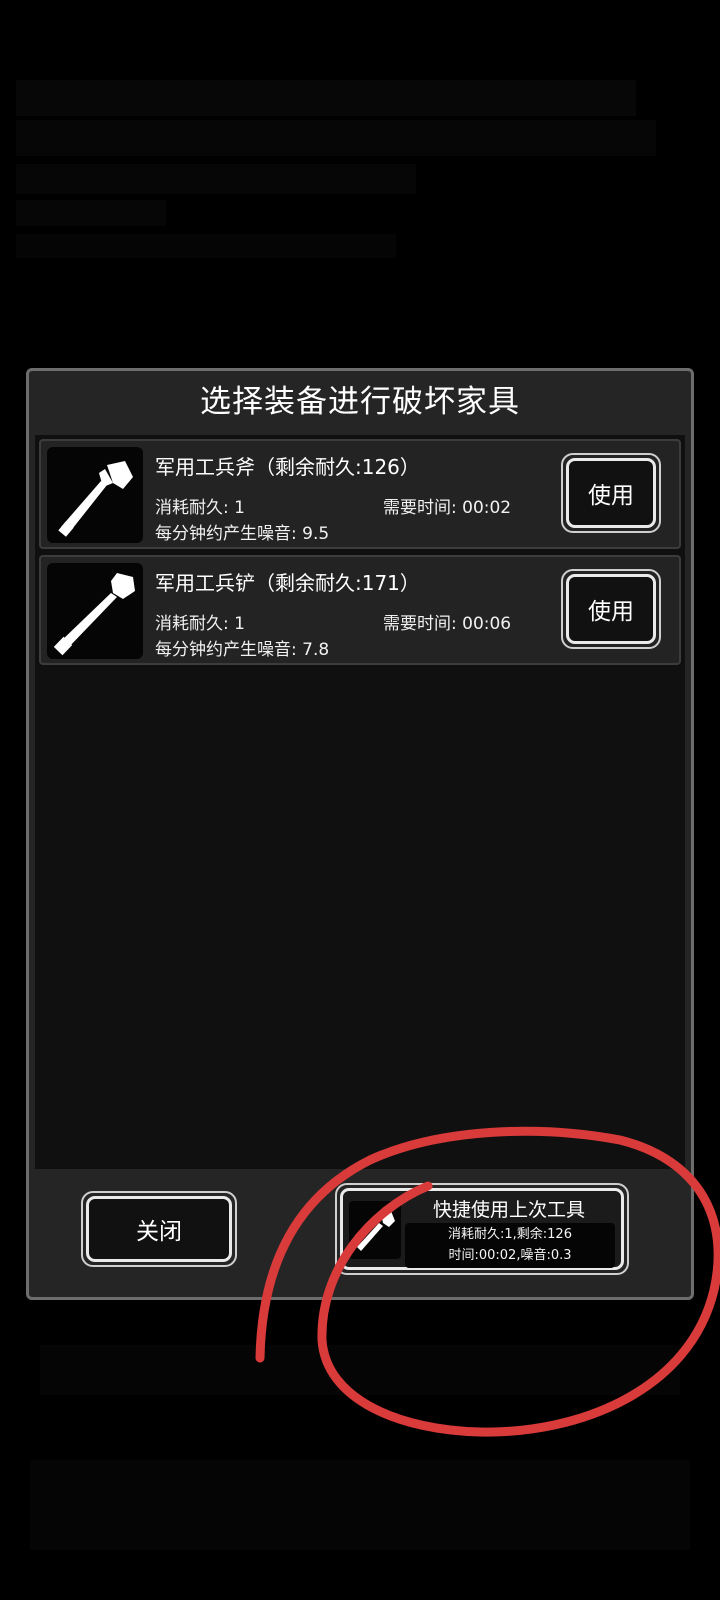 This screenshot has width=720, height=1600. I want to click on tool-noise: 每分钟约产生噪音: 7.8, so click(242, 650).